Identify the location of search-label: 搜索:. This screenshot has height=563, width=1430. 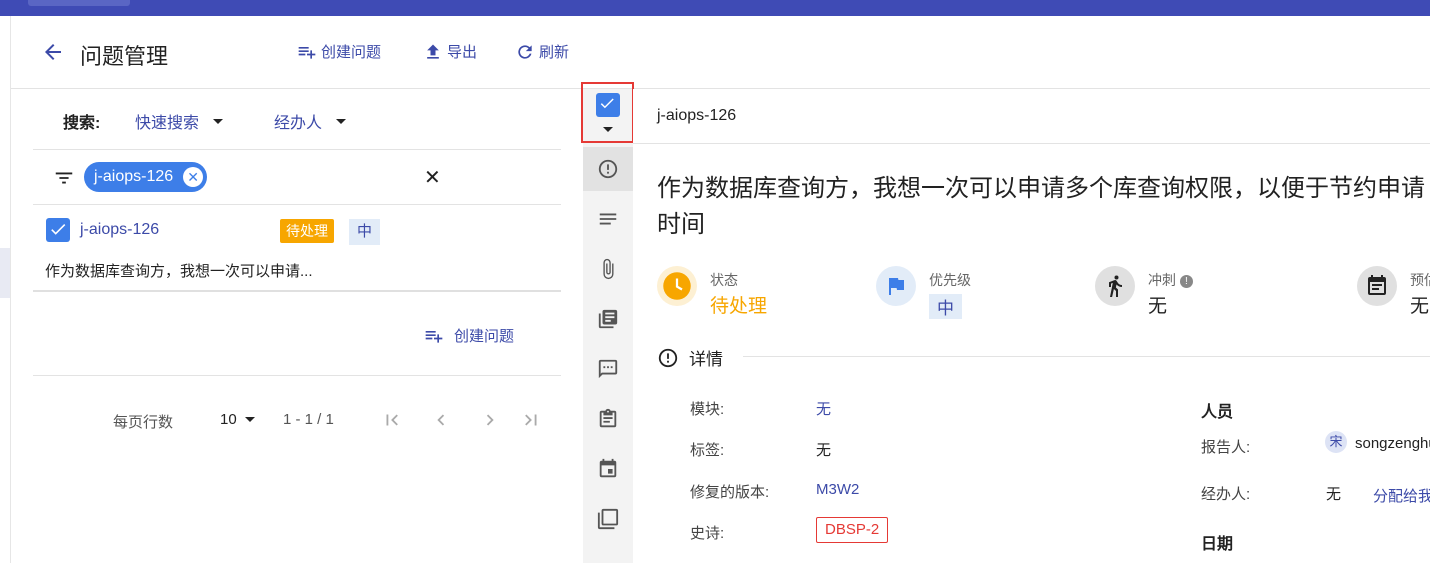
(82, 123).